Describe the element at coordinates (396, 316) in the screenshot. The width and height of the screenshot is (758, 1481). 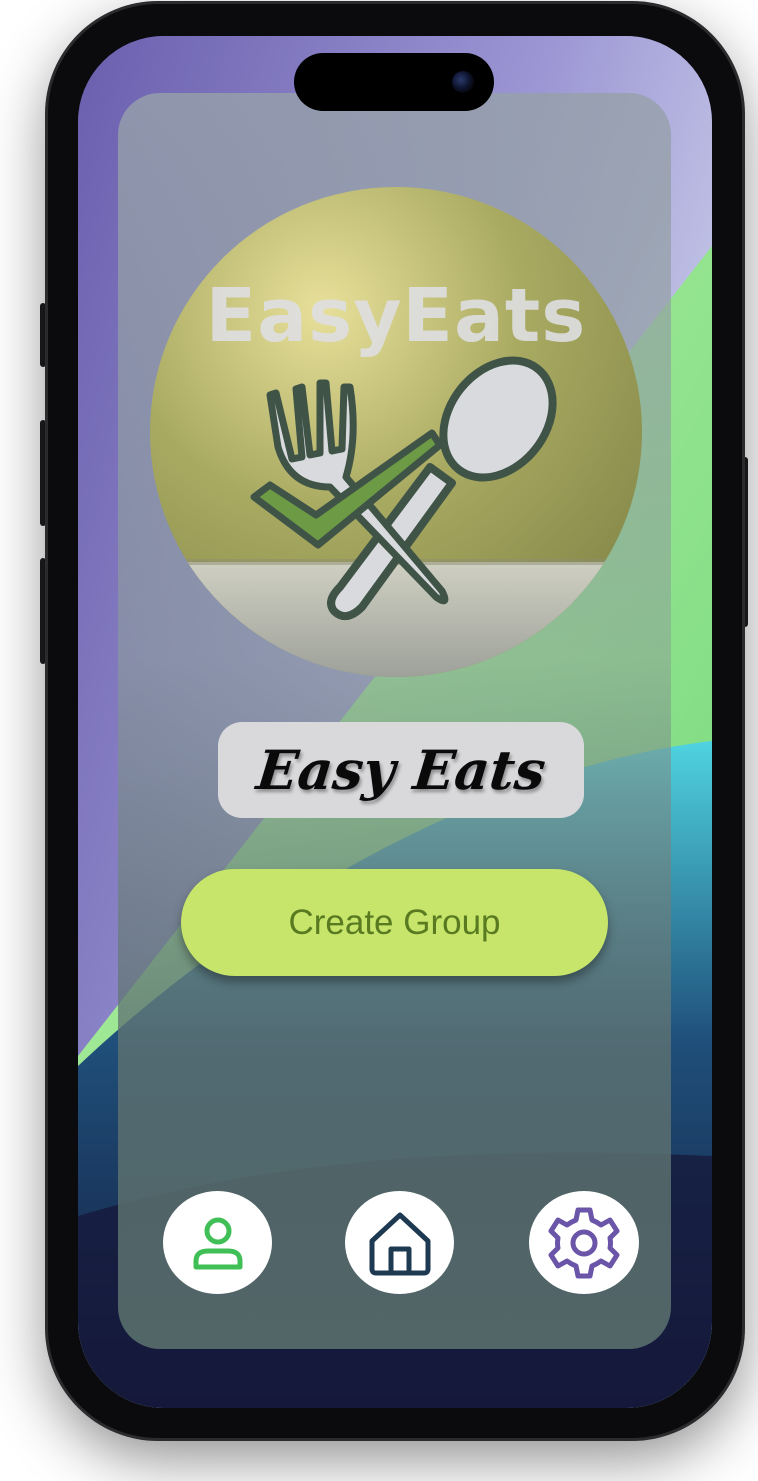
I see `logo-wordmark: EasyEats` at that location.